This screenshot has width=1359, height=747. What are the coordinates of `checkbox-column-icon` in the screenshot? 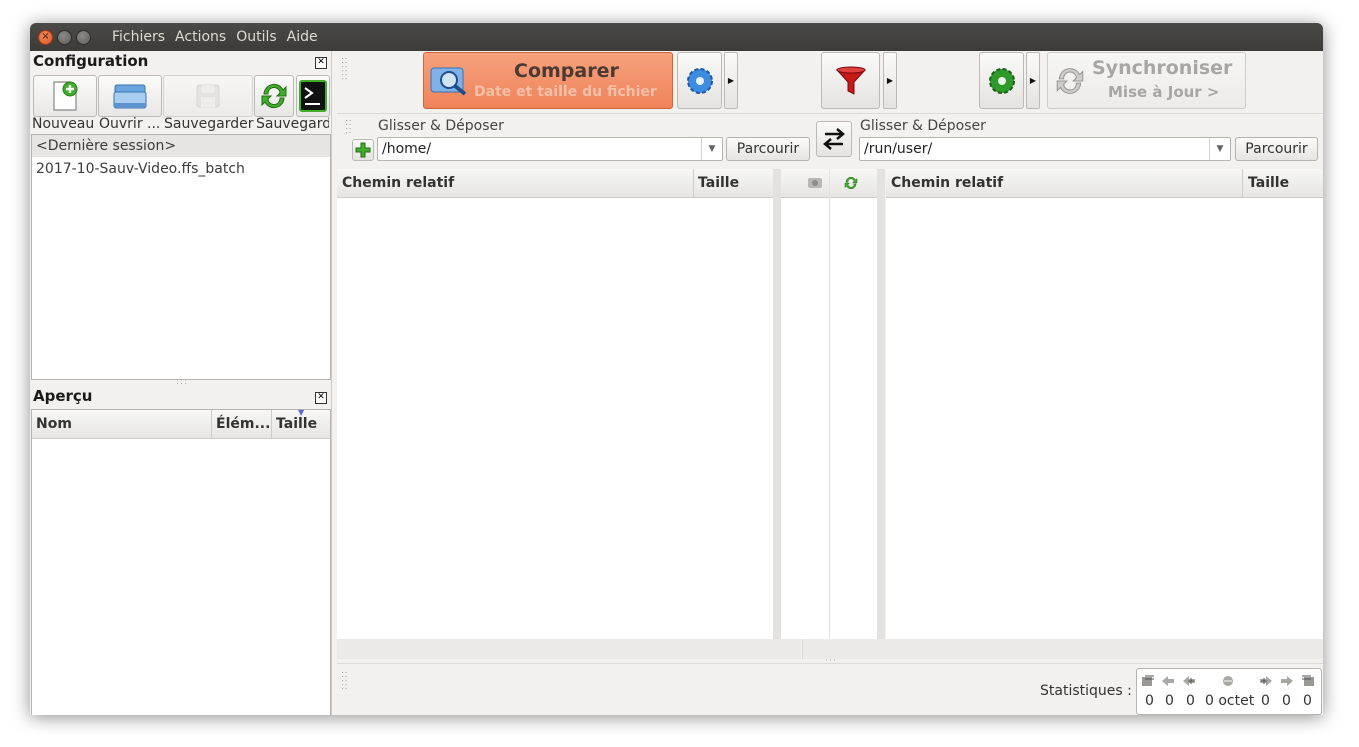 It's located at (815, 183).